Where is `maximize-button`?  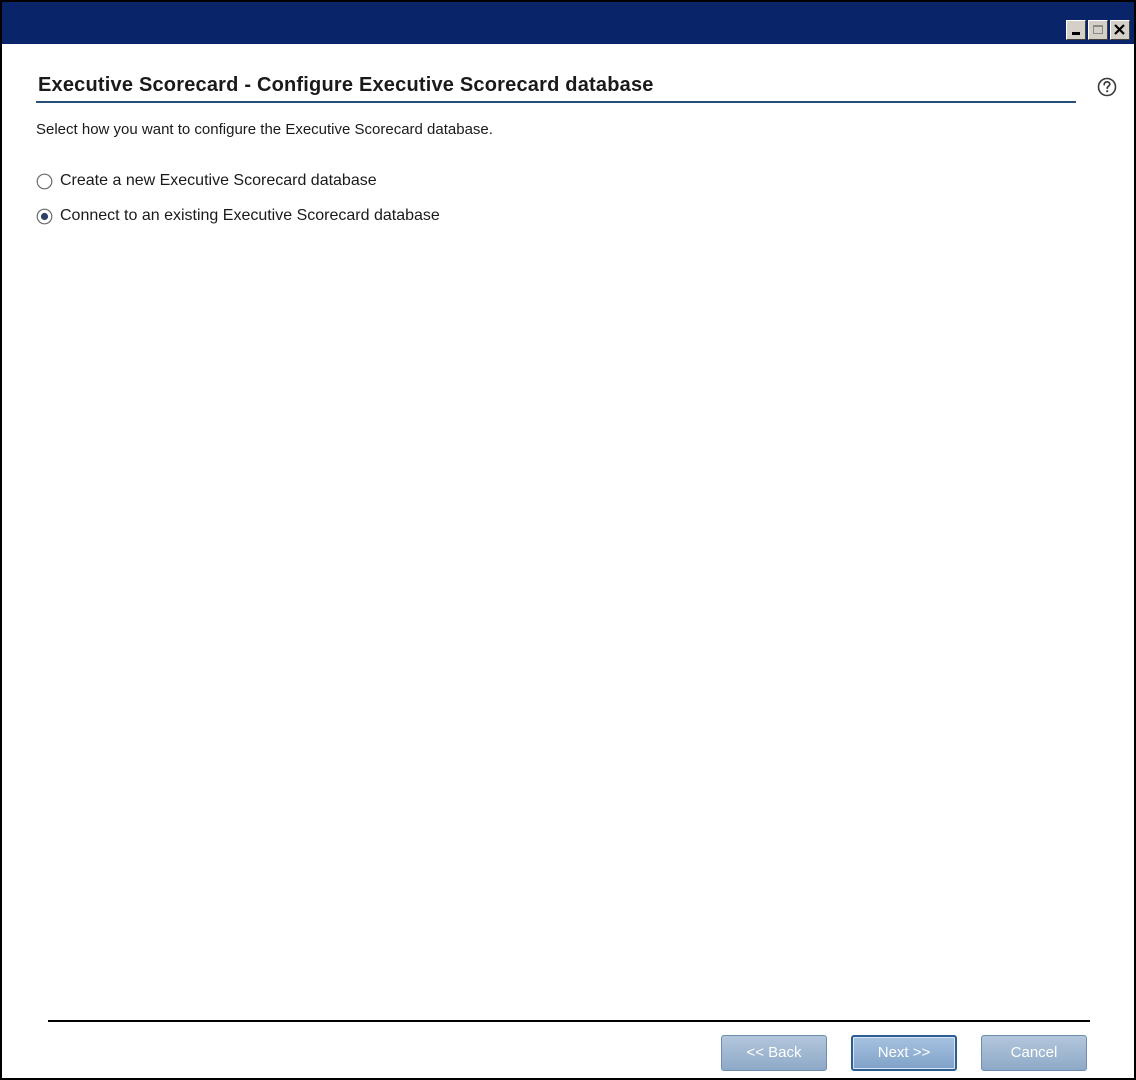 maximize-button is located at coordinates (1098, 30).